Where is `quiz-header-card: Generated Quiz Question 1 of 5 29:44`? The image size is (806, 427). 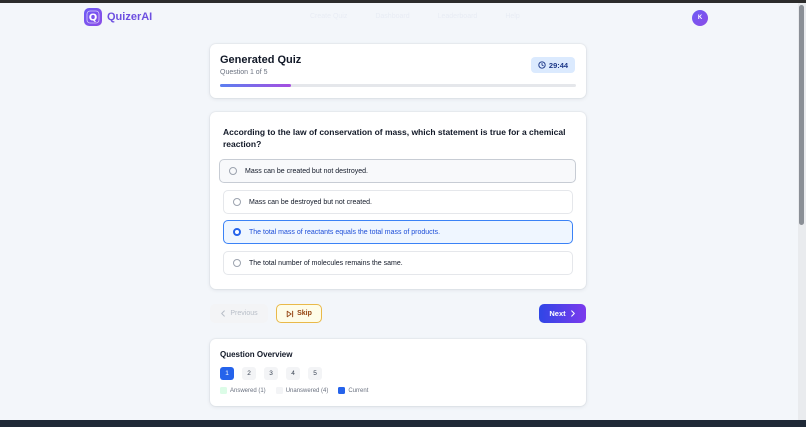
quiz-header-card: Generated Quiz Question 1 of 5 29:44 is located at coordinates (398, 71).